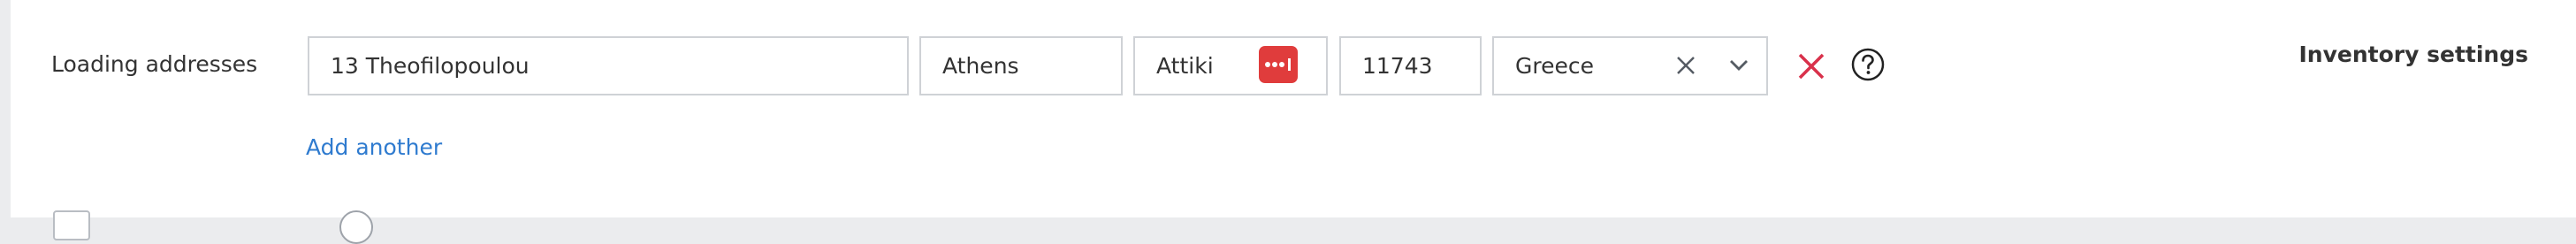 This screenshot has height=244, width=2576. I want to click on loading-addresses-label: Loading addresses, so click(154, 64).